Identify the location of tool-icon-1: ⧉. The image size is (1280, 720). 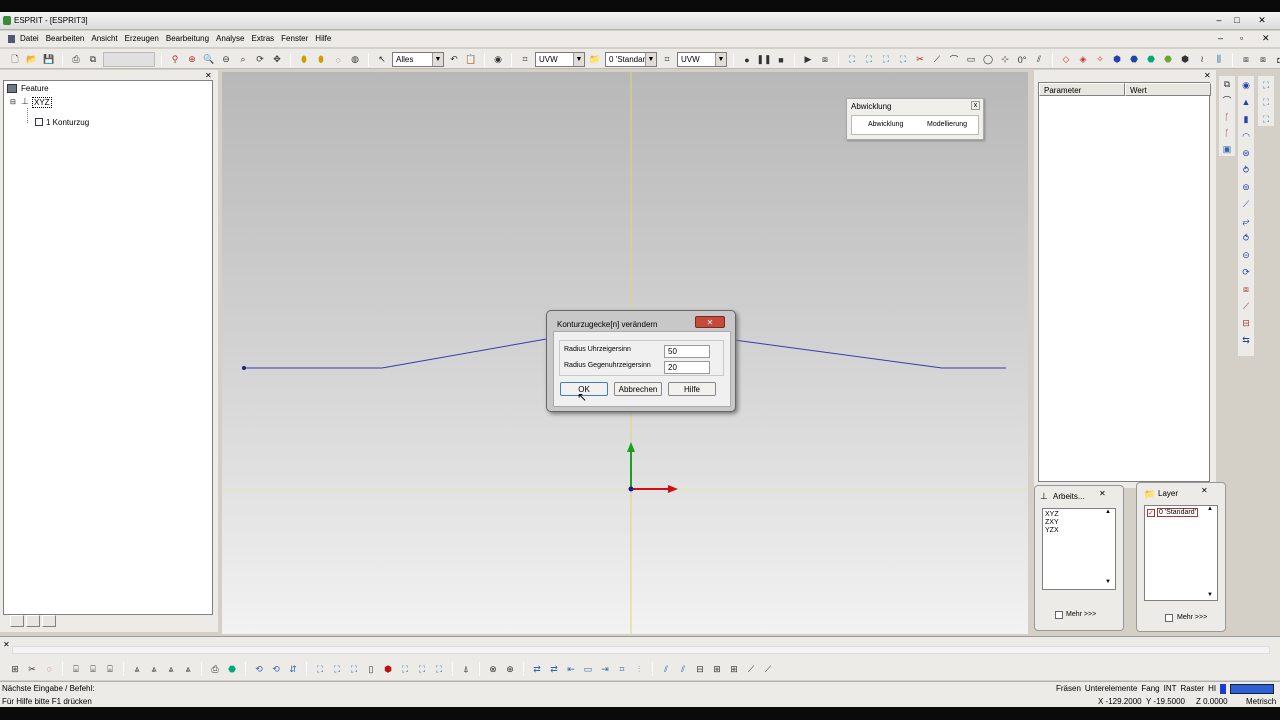
(1227, 84).